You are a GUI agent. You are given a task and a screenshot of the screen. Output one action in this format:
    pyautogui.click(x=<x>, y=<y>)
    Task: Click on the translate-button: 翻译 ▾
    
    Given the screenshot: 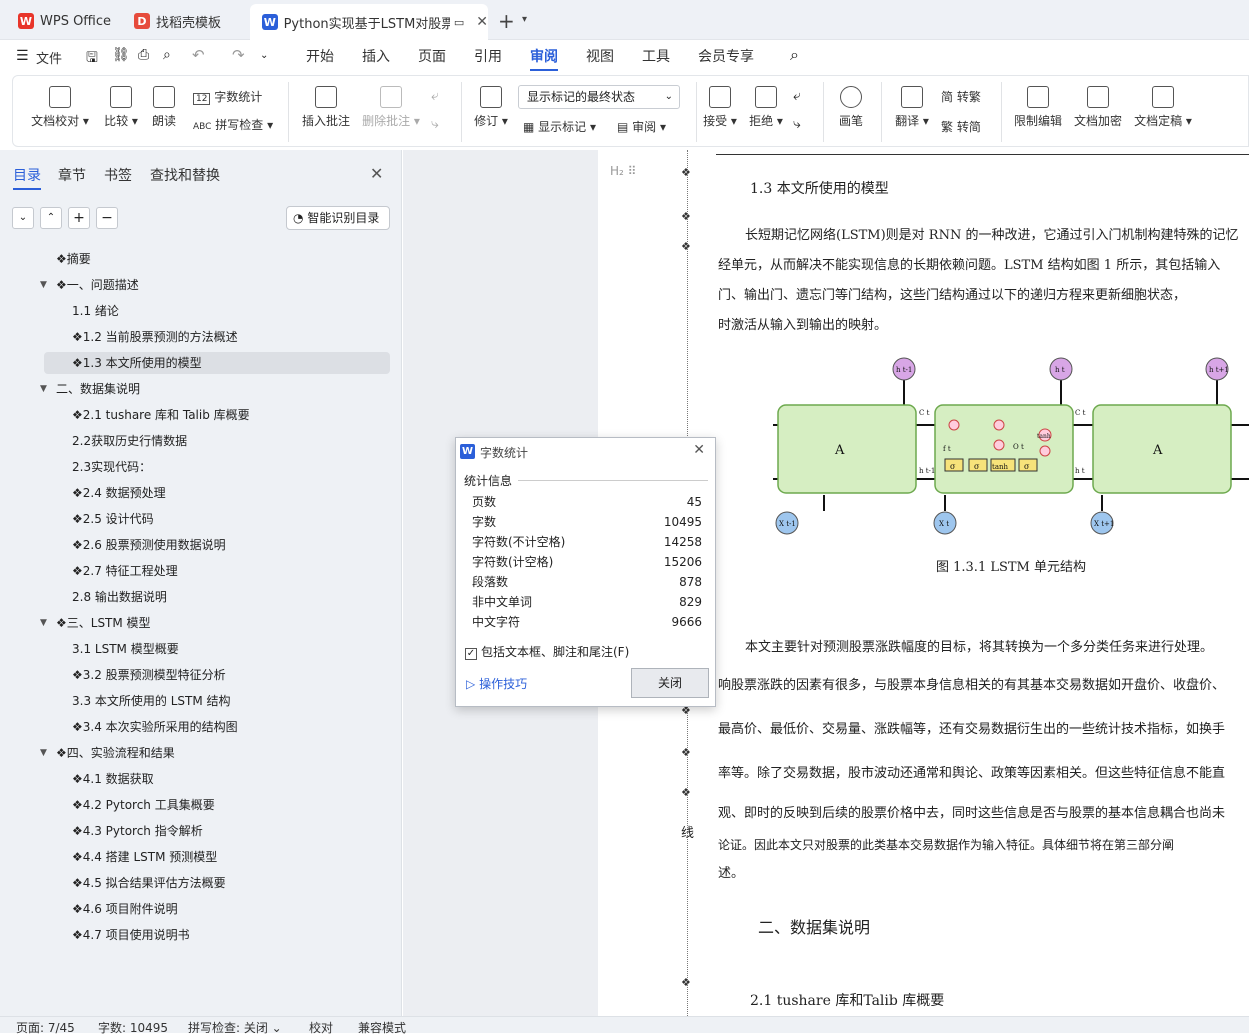 What is the action you would take?
    pyautogui.click(x=912, y=107)
    